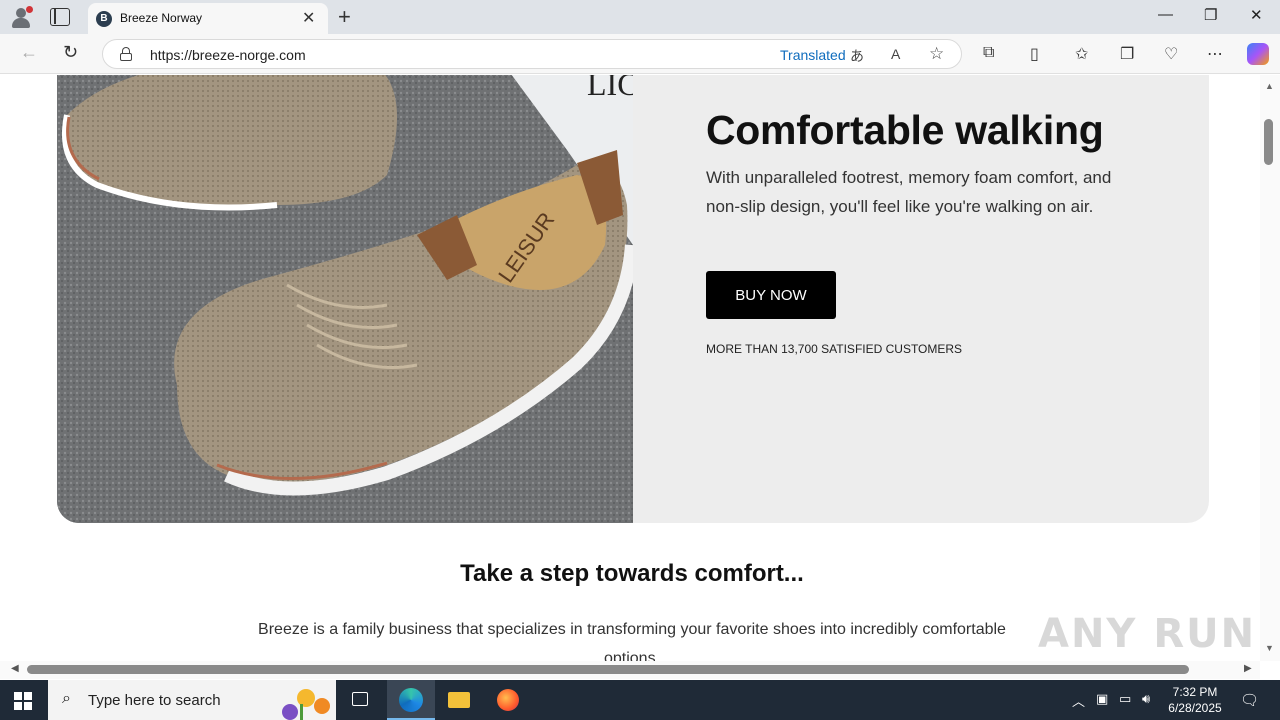  Describe the element at coordinates (1195, 700) in the screenshot. I see `taskbar-clock: 7:32 PM 6/28/2025` at that location.